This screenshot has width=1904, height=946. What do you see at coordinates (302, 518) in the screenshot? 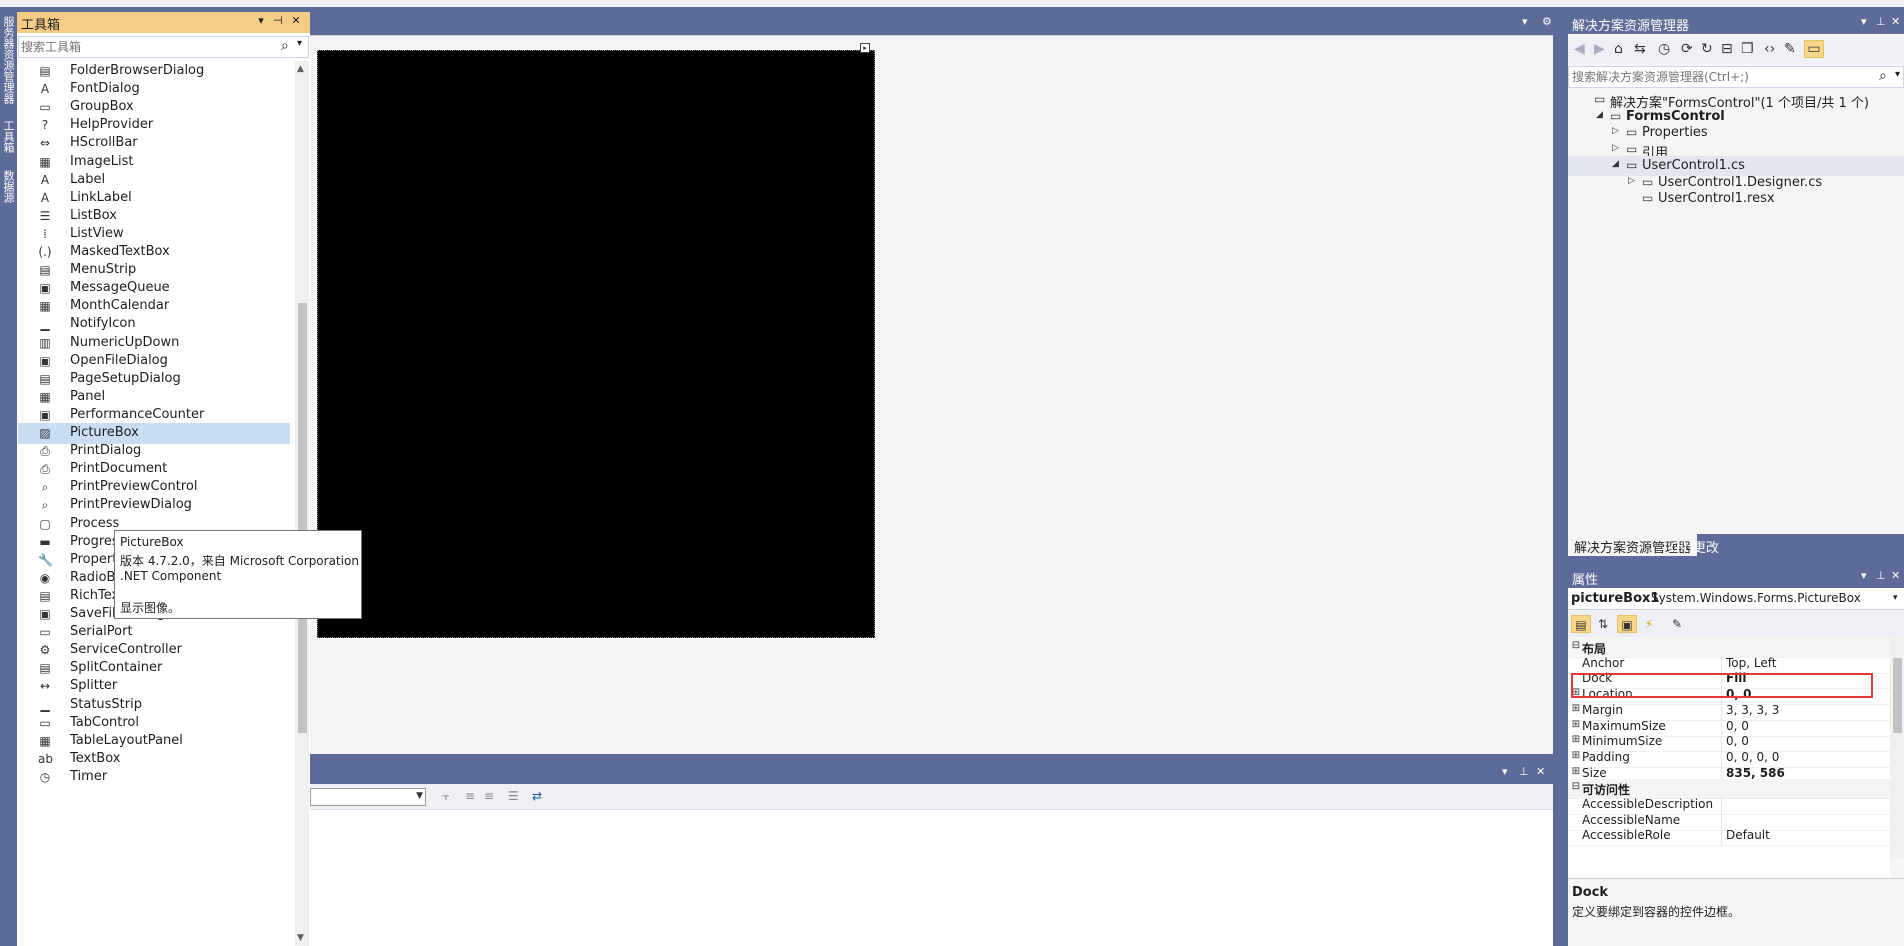
I see `toolbox-scroll-thumb` at bounding box center [302, 518].